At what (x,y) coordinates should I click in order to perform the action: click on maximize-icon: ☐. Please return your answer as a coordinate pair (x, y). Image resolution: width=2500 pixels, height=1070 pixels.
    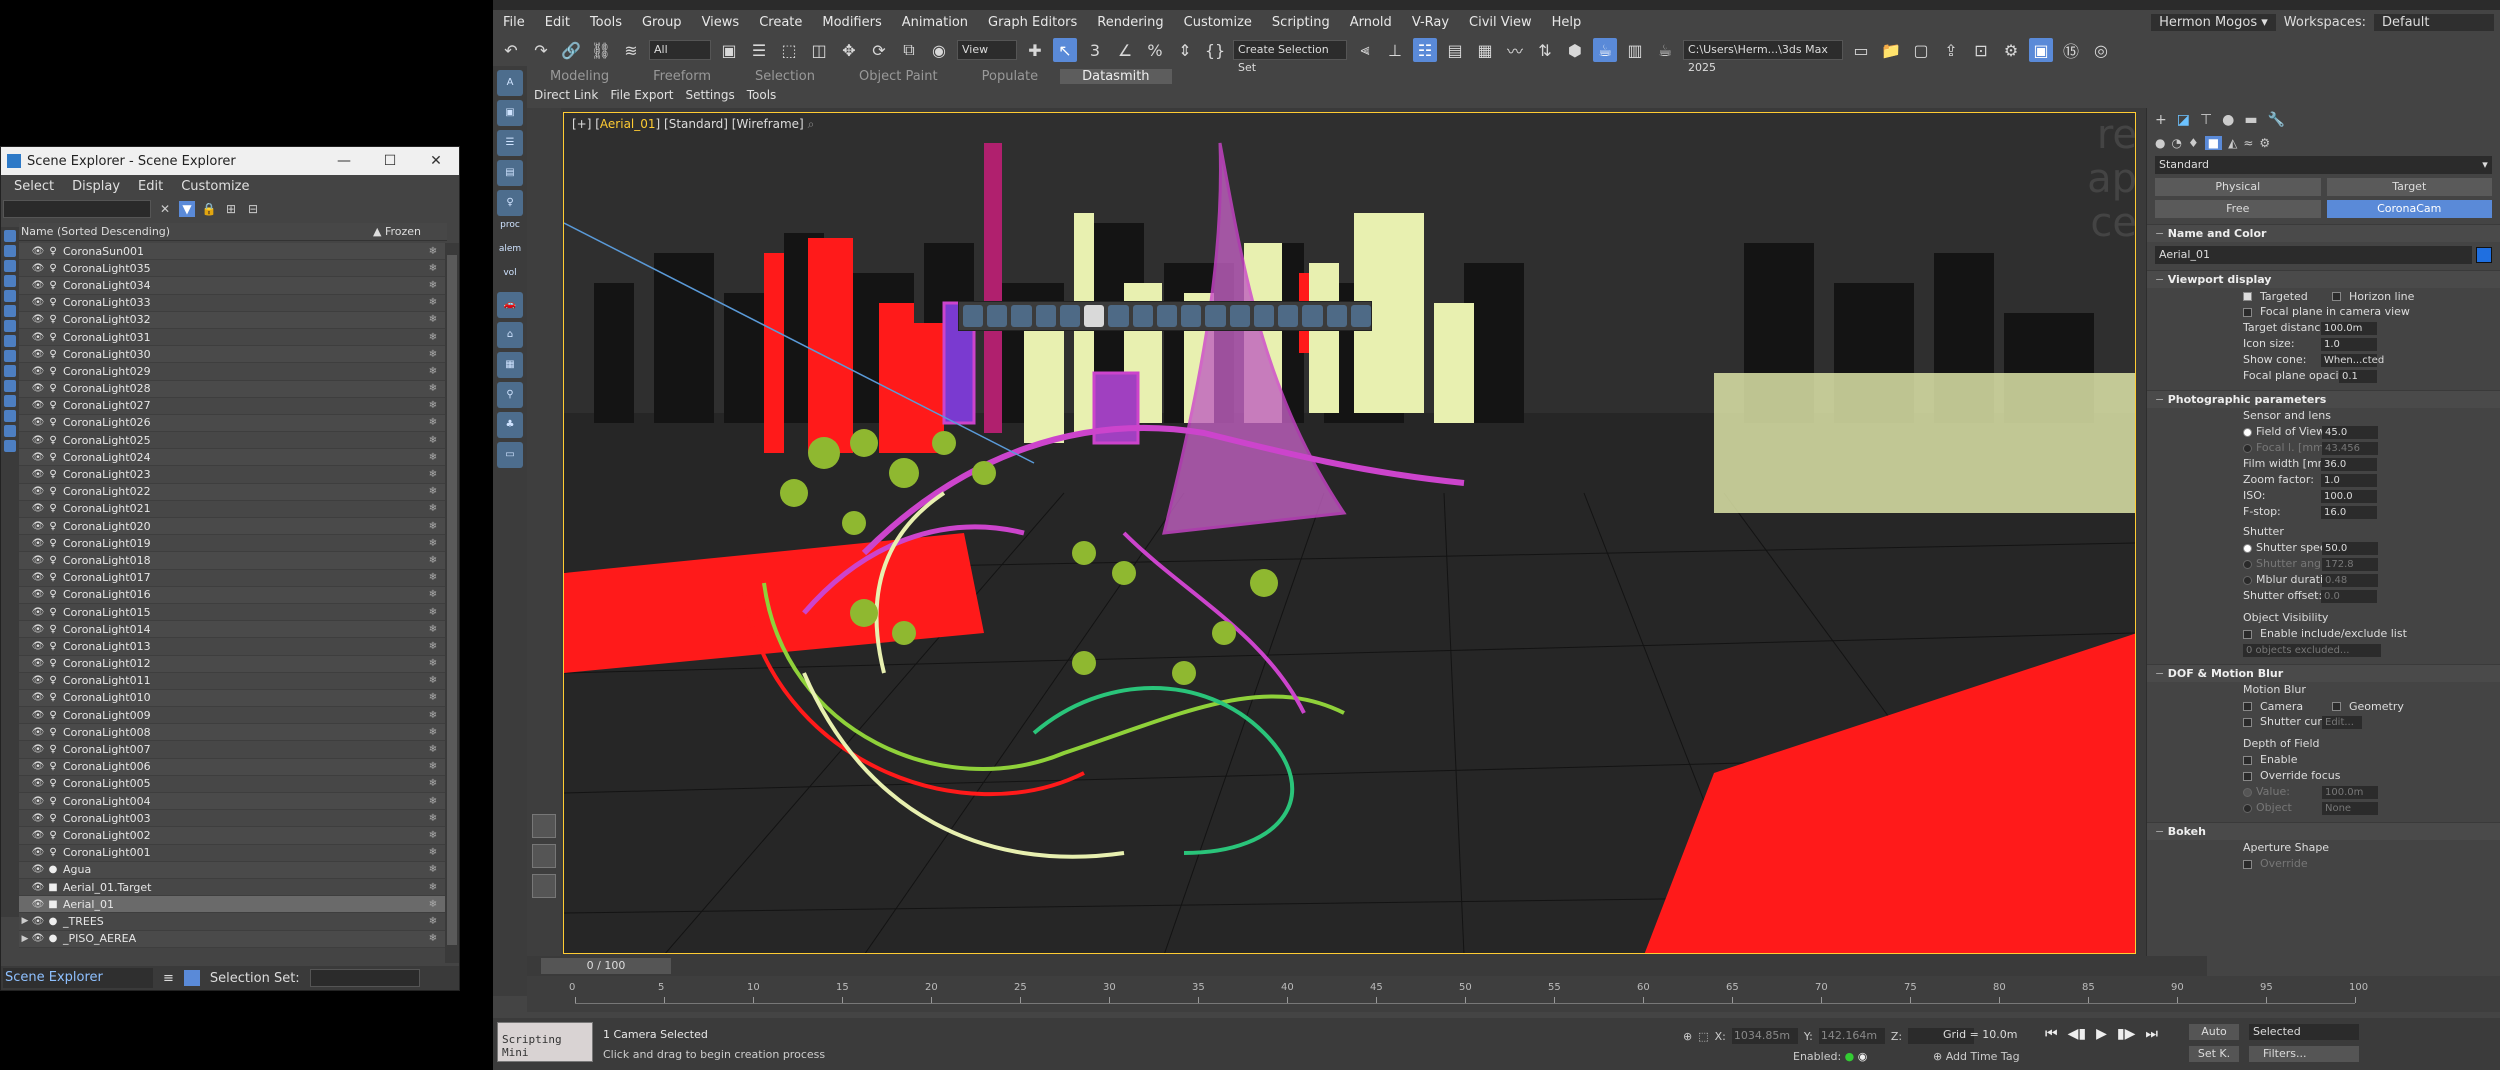
    Looking at the image, I should click on (390, 161).